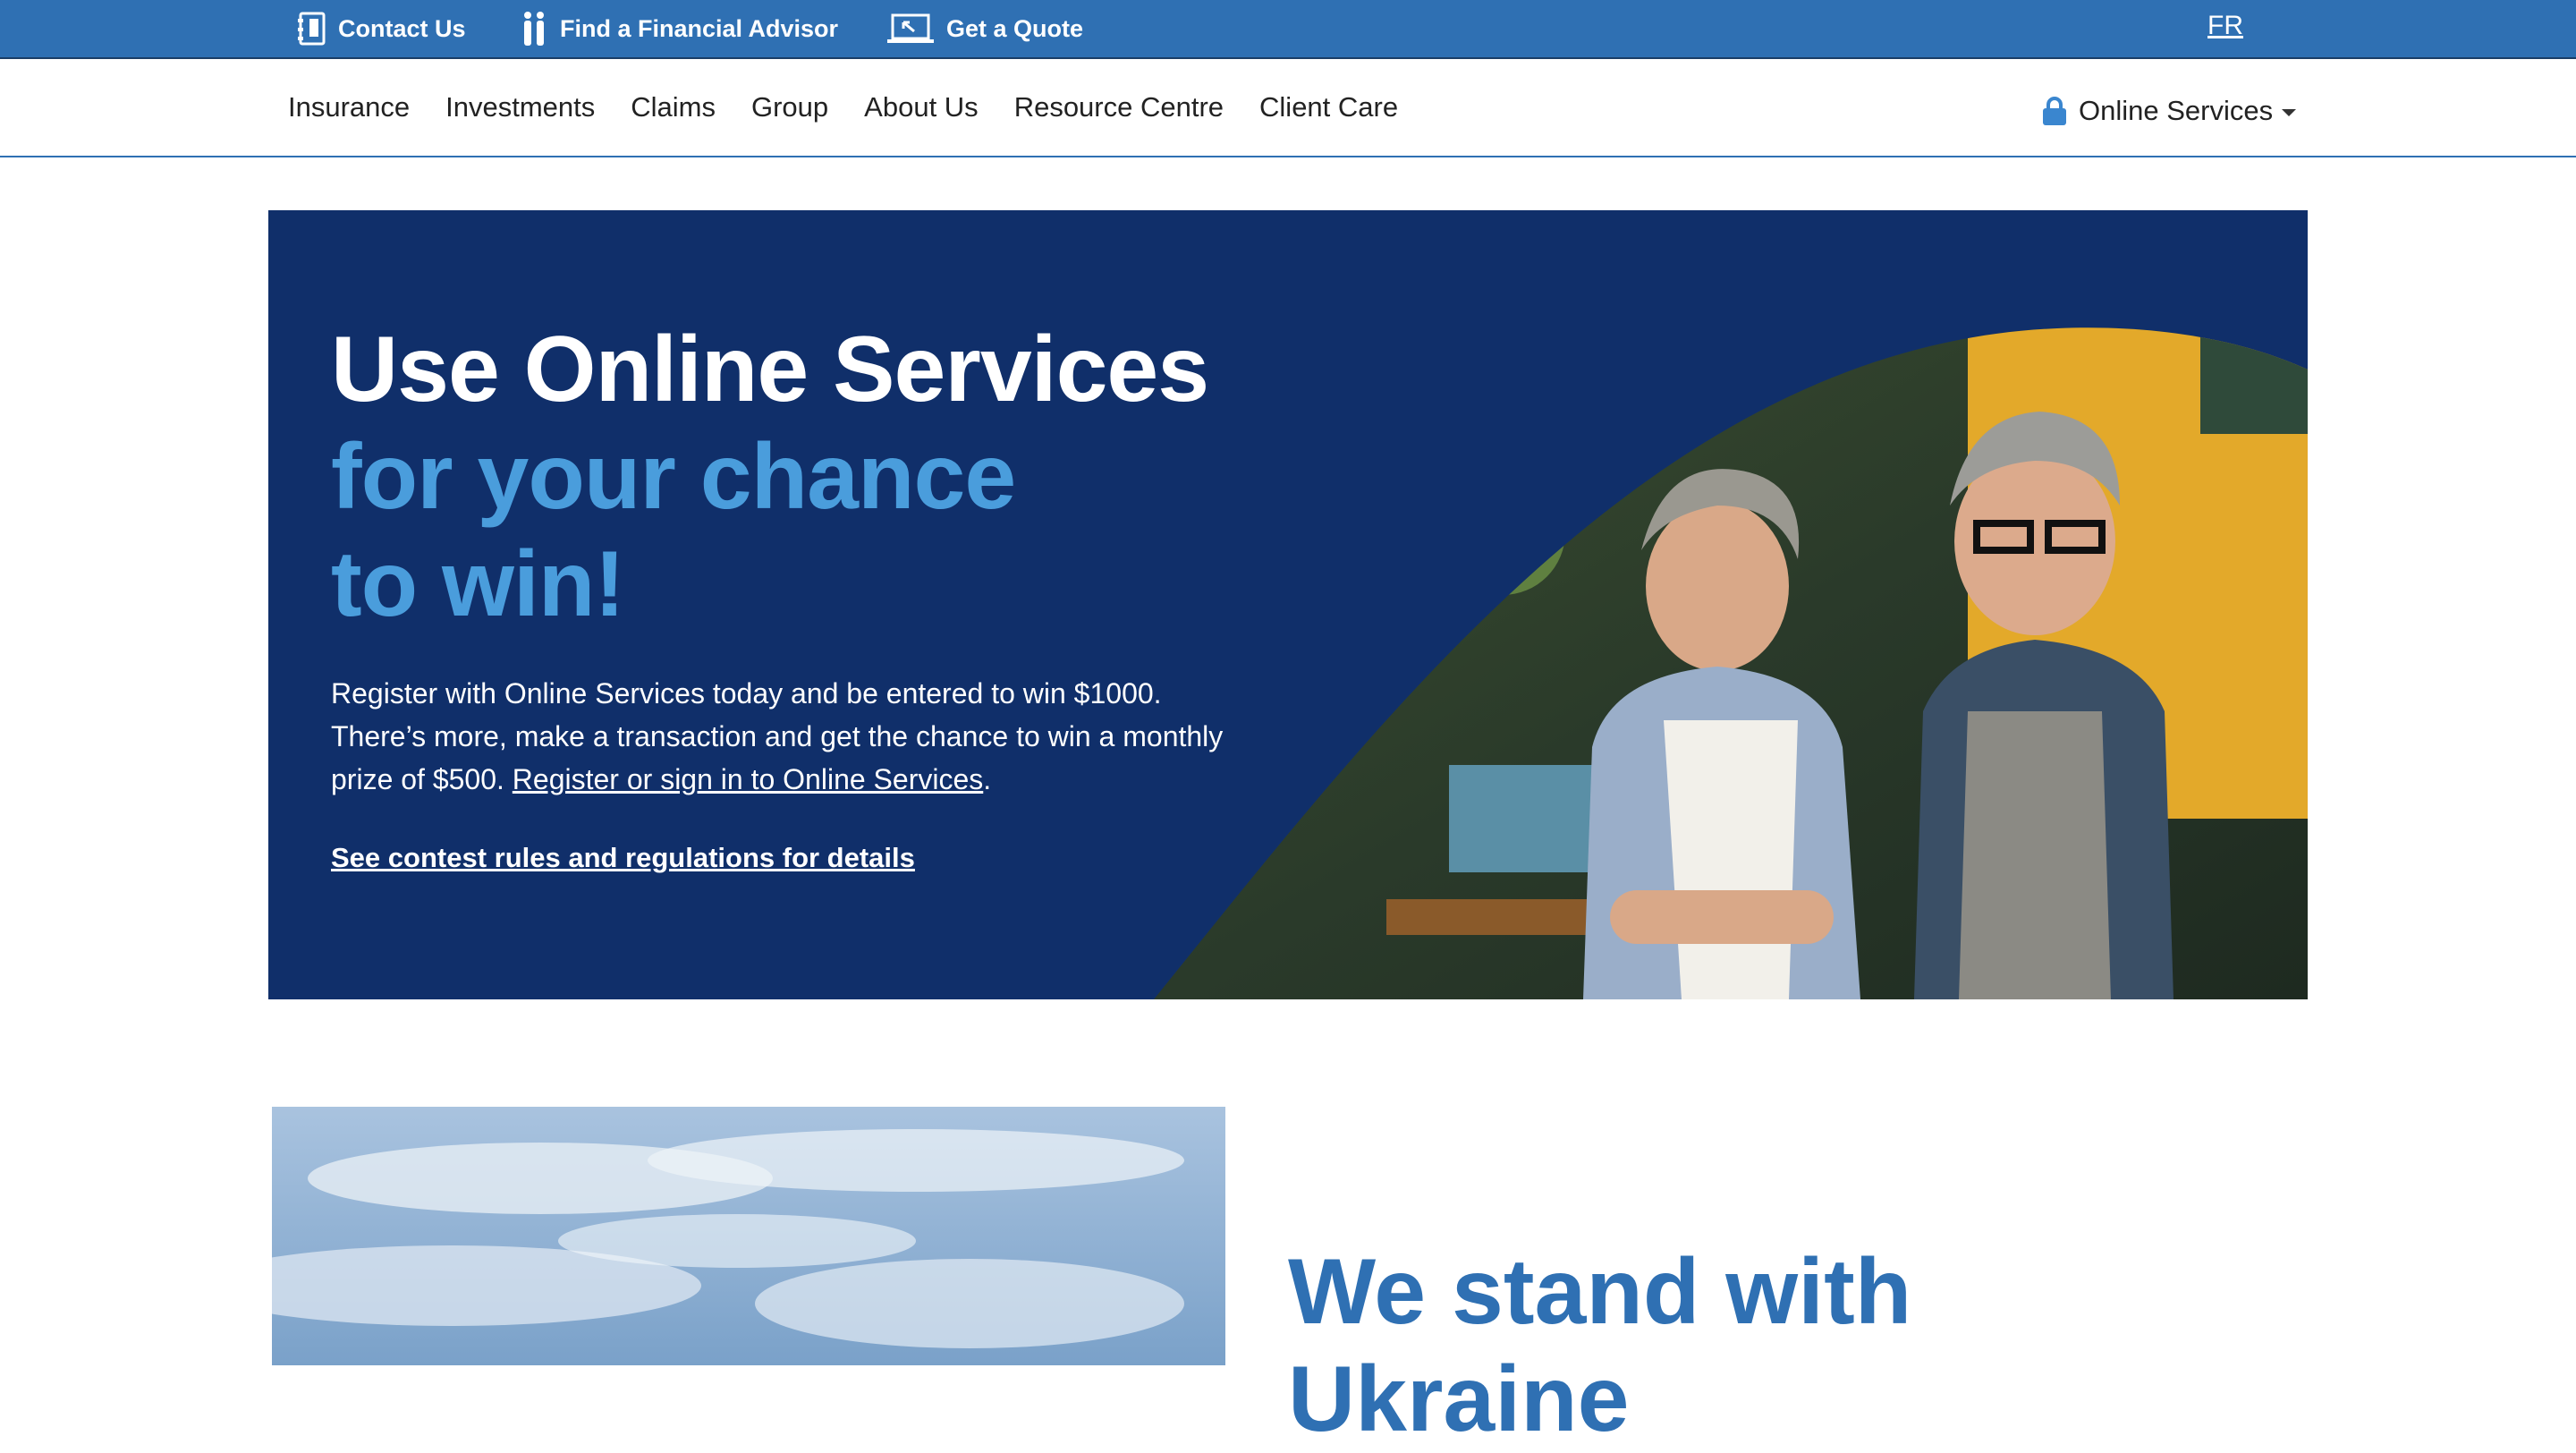  Describe the element at coordinates (2289, 112) in the screenshot. I see `chevron-down-icon` at that location.